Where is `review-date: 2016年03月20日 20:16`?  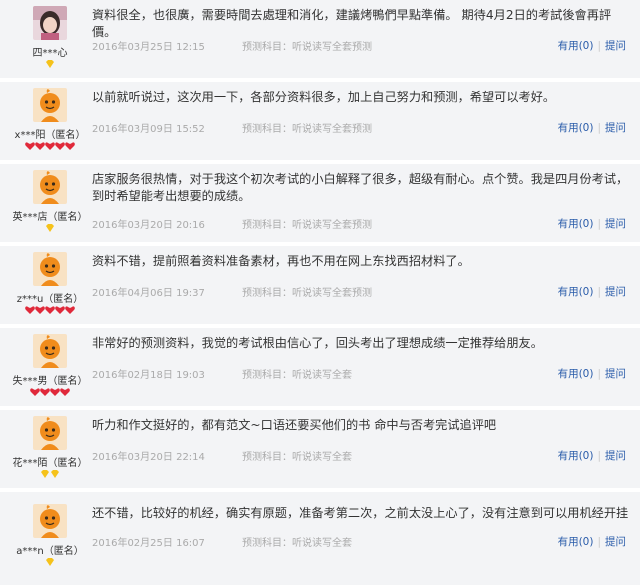
review-date: 2016年03月20日 20:16 is located at coordinates (148, 225).